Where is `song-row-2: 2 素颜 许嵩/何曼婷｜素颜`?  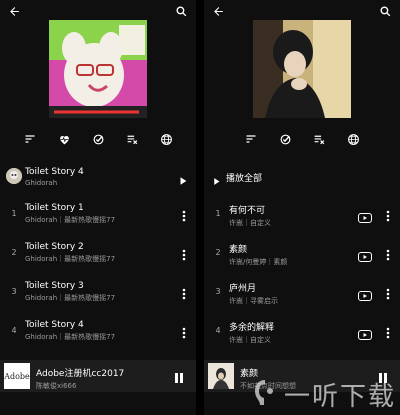
song-row-2: 2 素颜 许嵩/何曼婷｜素颜 is located at coordinates (302, 254).